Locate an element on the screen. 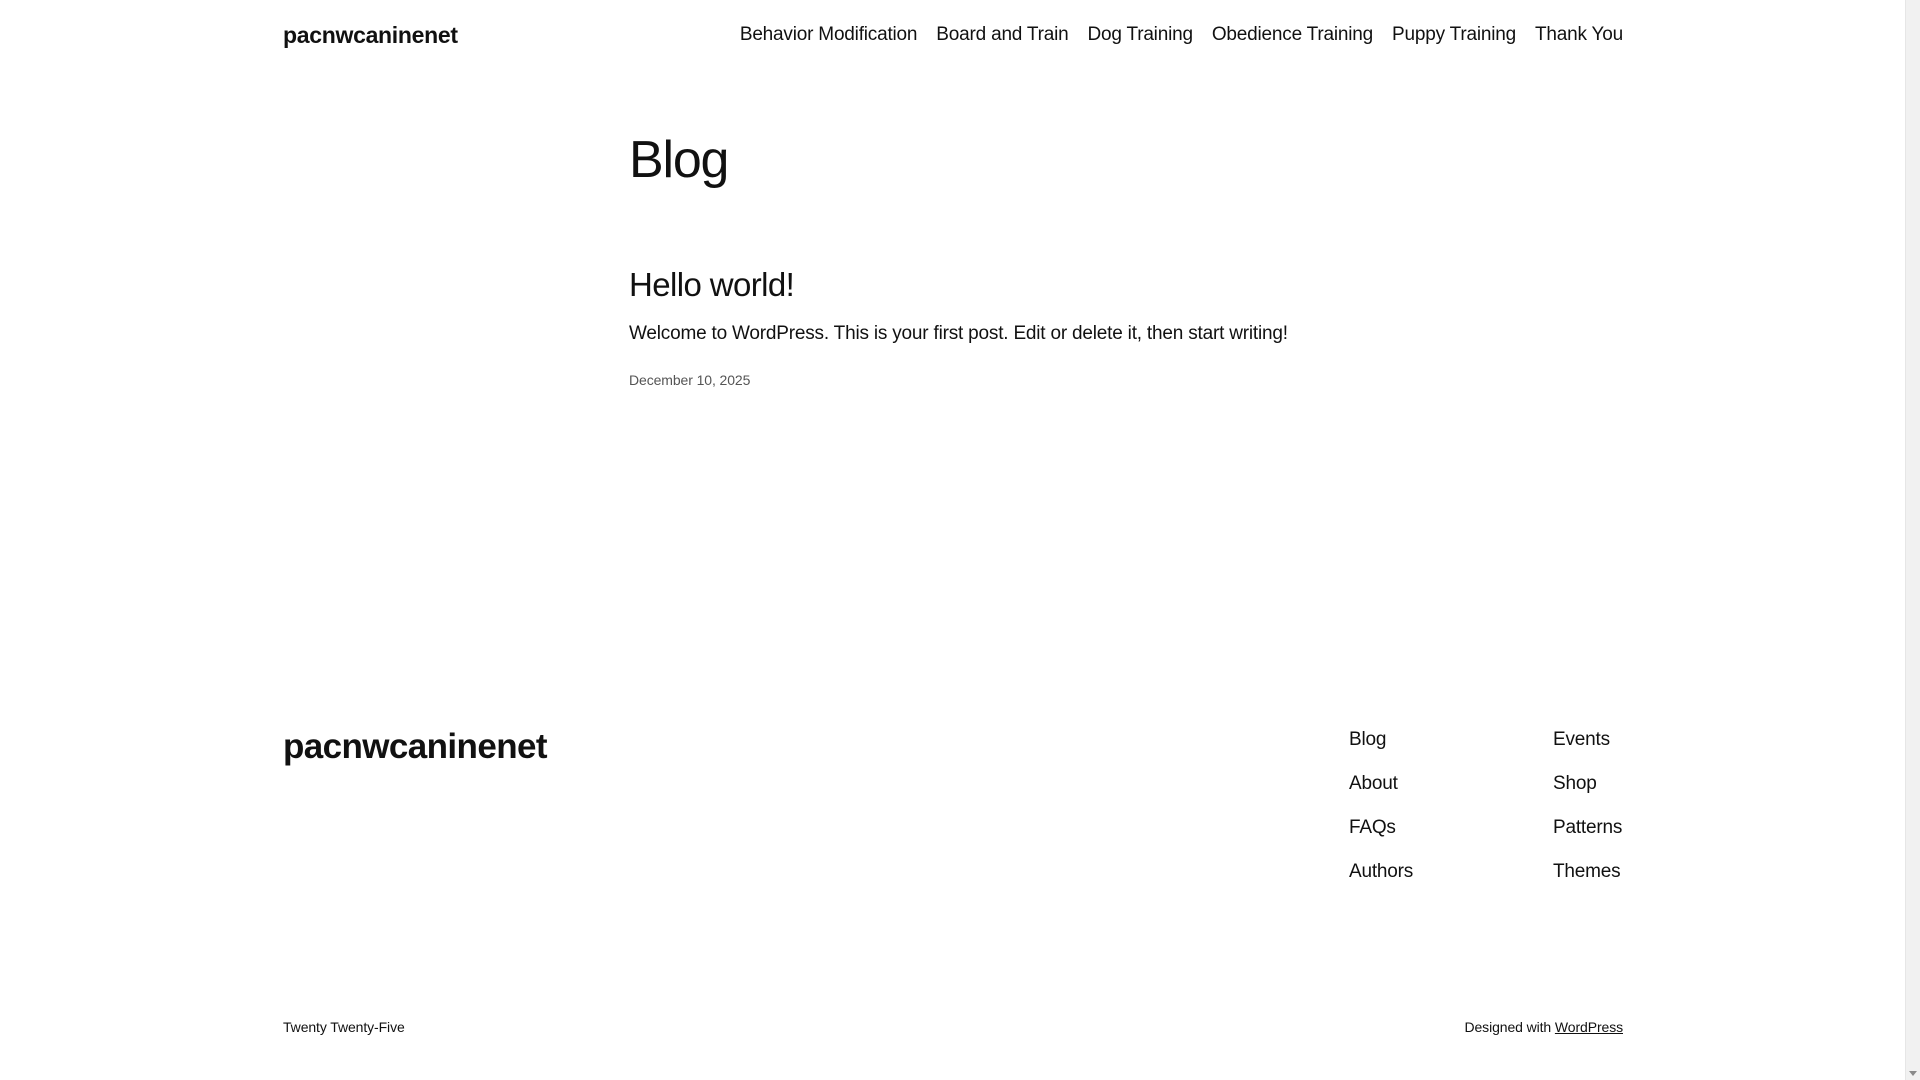  footer-link-patterns: Patterns is located at coordinates (1587, 828).